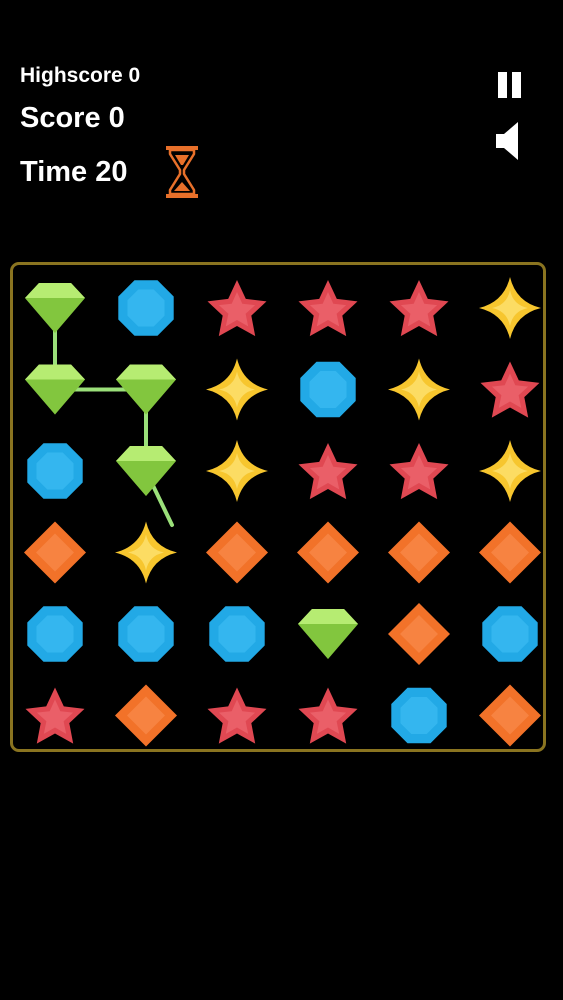  I want to click on pause-icon-bar, so click(516, 85).